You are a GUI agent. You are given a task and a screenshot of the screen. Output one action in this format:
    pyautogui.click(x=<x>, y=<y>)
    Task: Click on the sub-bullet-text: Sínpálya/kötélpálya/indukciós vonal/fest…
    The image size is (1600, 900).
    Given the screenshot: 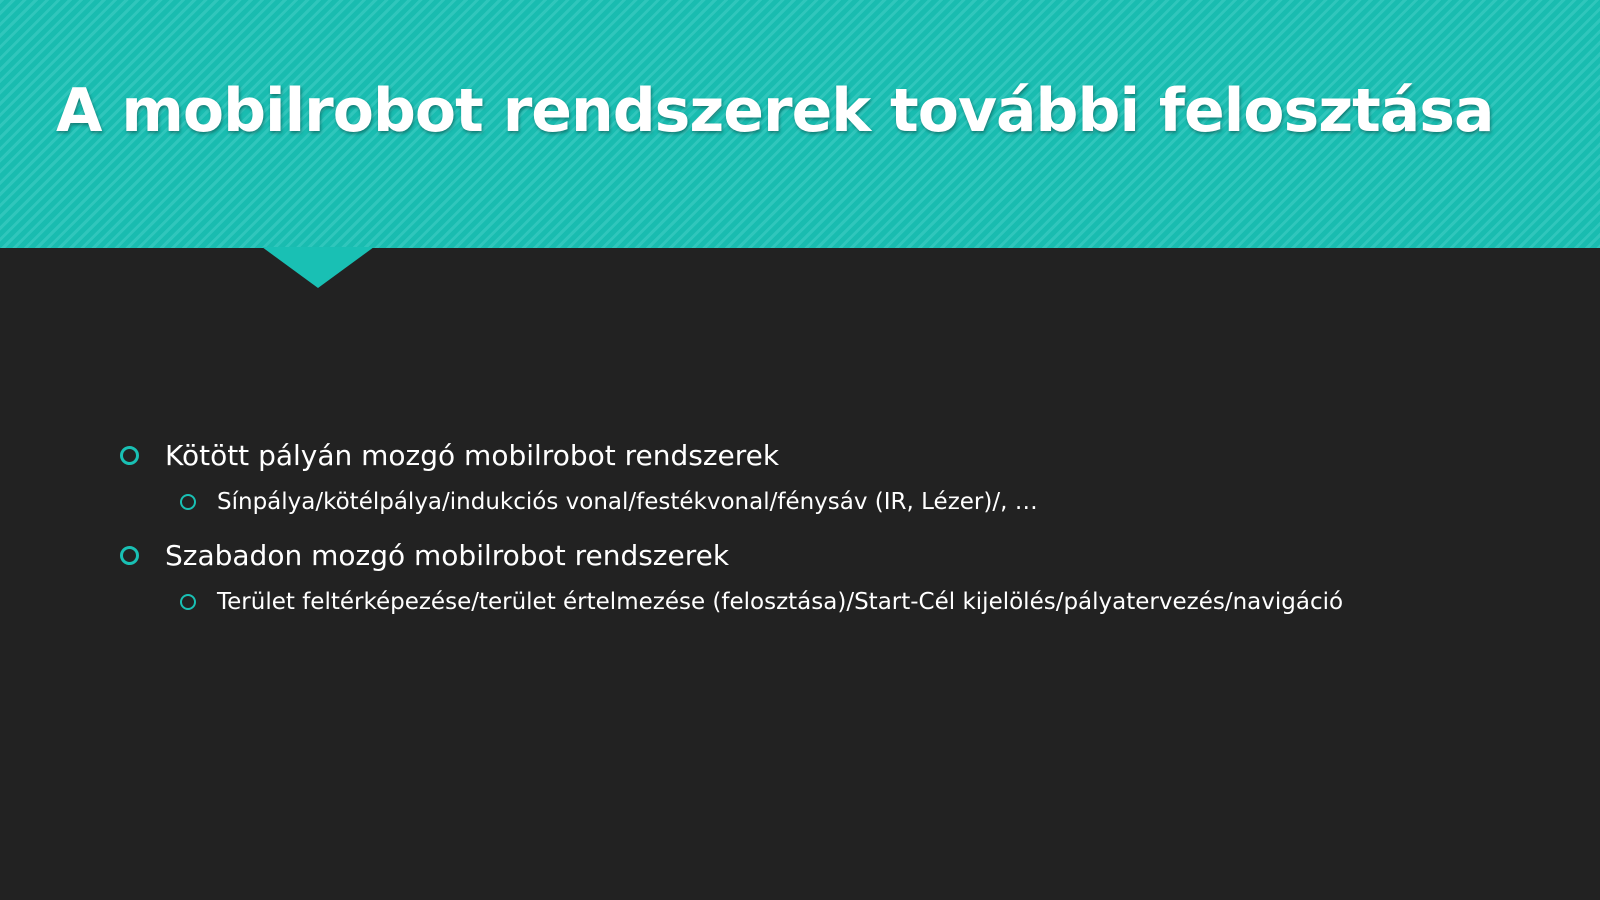 What is the action you would take?
    pyautogui.click(x=627, y=502)
    